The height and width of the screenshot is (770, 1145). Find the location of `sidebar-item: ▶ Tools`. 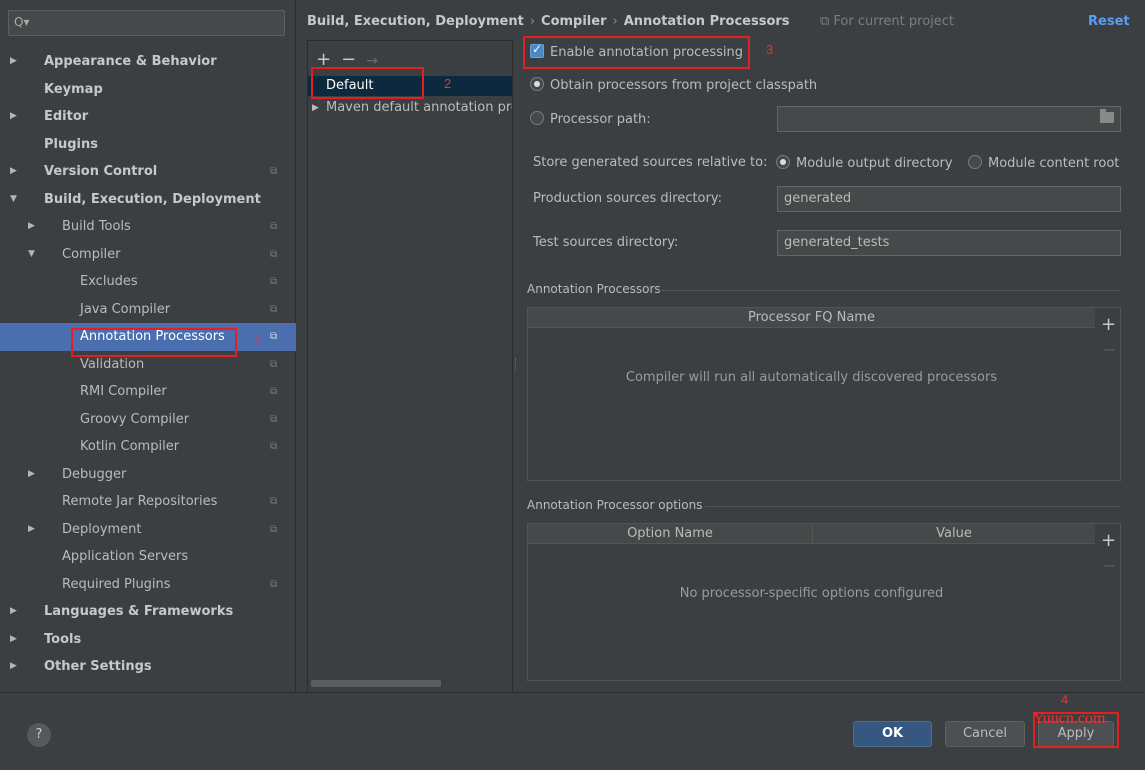

sidebar-item: ▶ Tools is located at coordinates (148, 640).